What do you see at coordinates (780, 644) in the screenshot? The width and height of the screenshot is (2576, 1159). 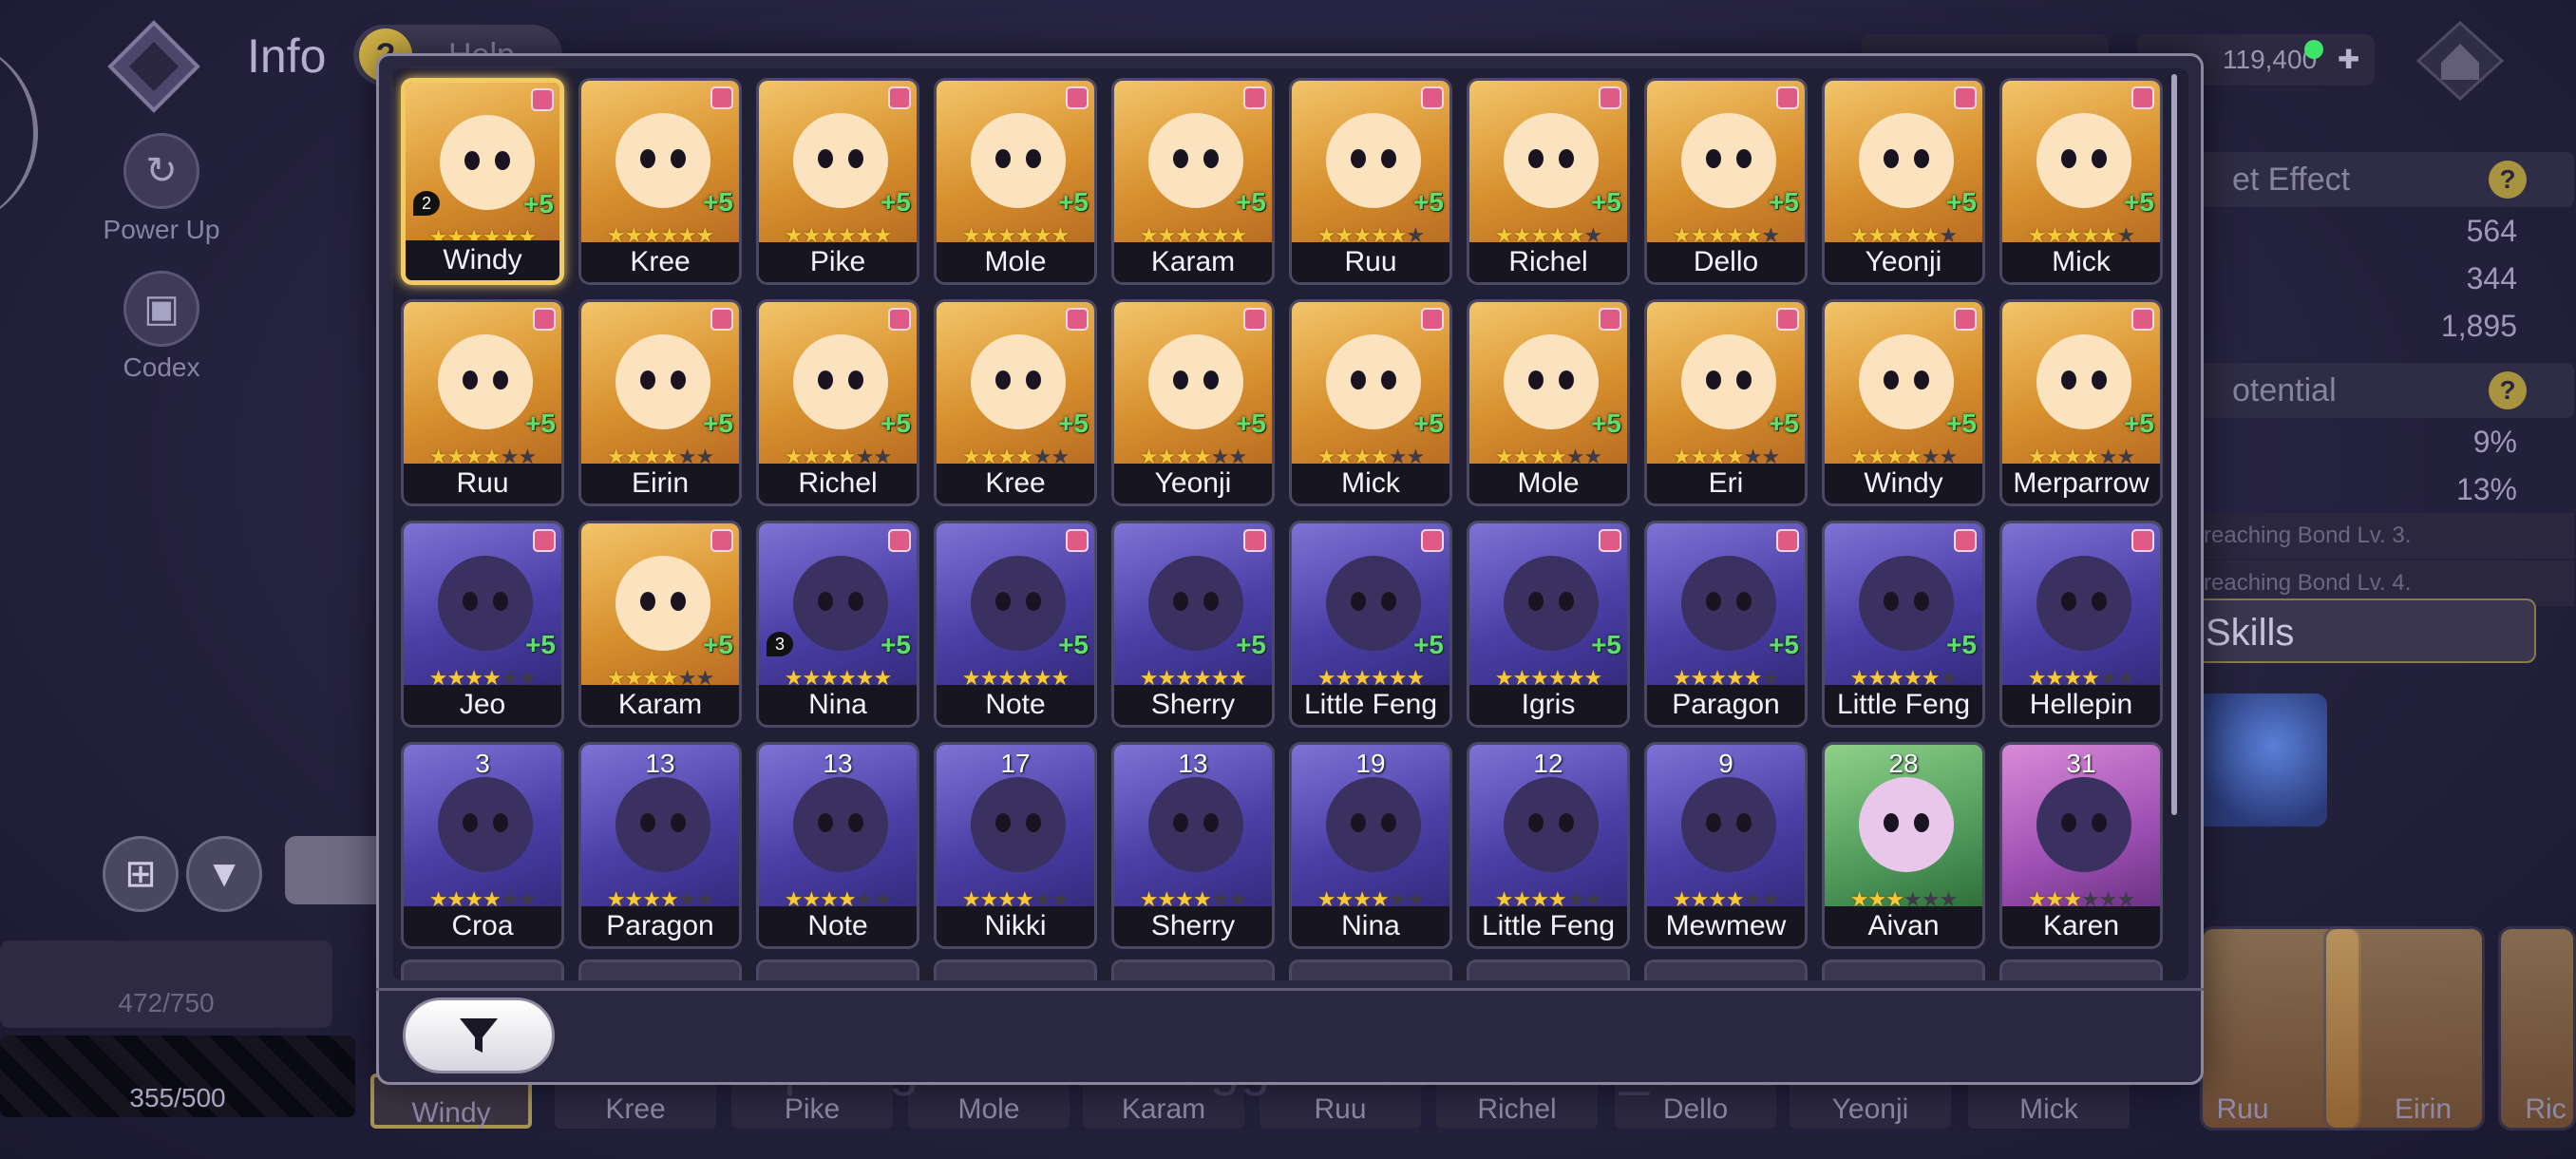 I see `bond-heart-icon: 3` at bounding box center [780, 644].